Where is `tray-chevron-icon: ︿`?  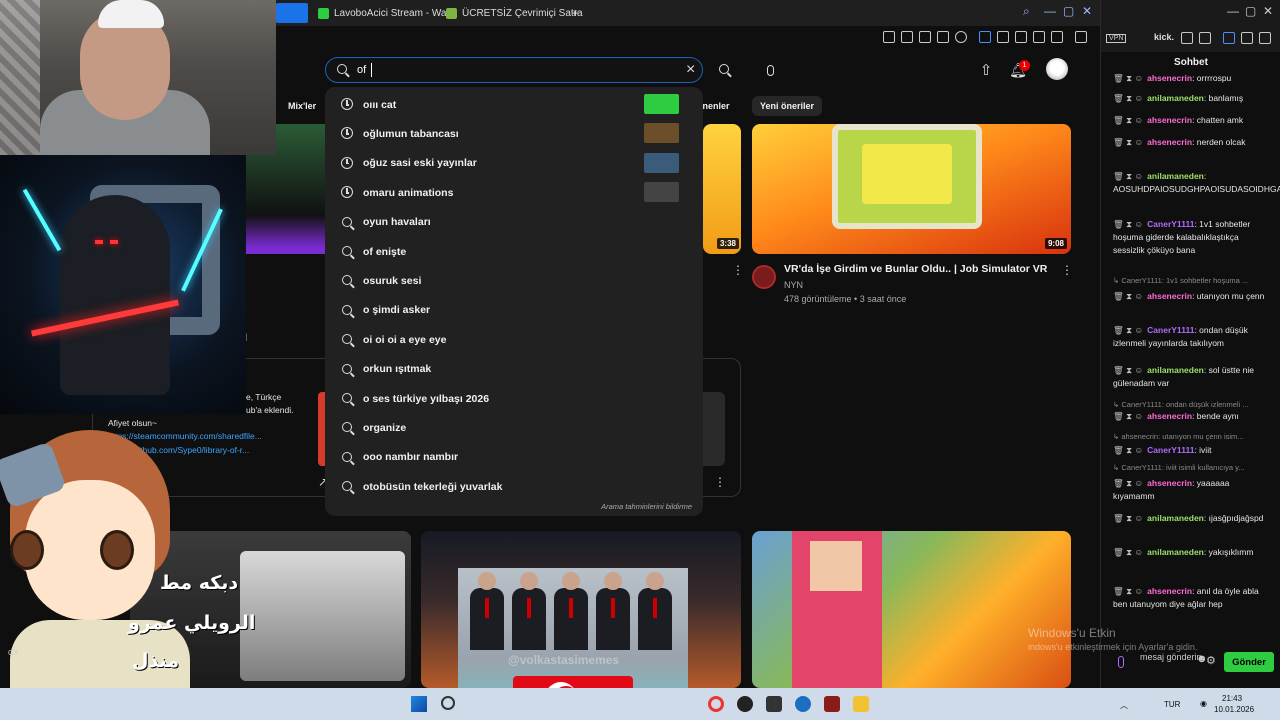
tray-chevron-icon: ︿ is located at coordinates (1124, 705).